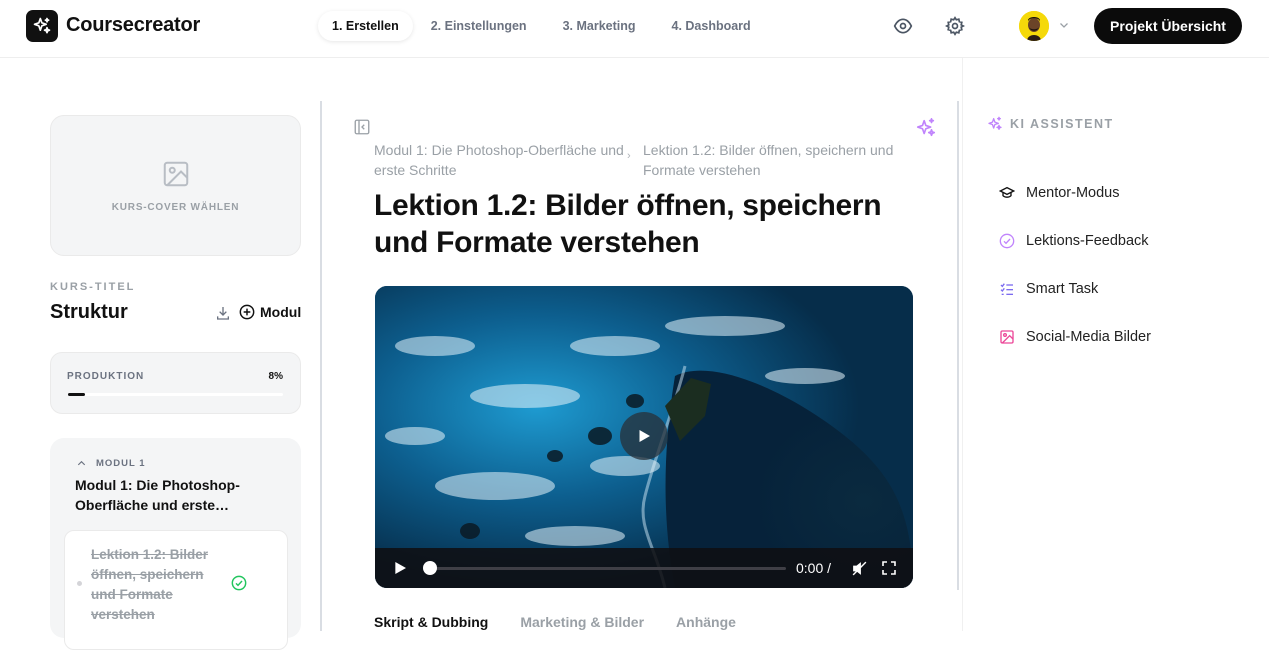 This screenshot has height=650, width=1269. I want to click on production-label: PRODUKTION, so click(106, 376).